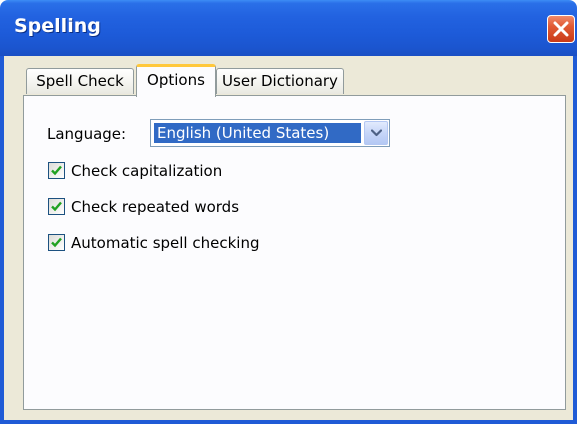  What do you see at coordinates (80, 81) in the screenshot?
I see `tab-spell-check: Spell Check` at bounding box center [80, 81].